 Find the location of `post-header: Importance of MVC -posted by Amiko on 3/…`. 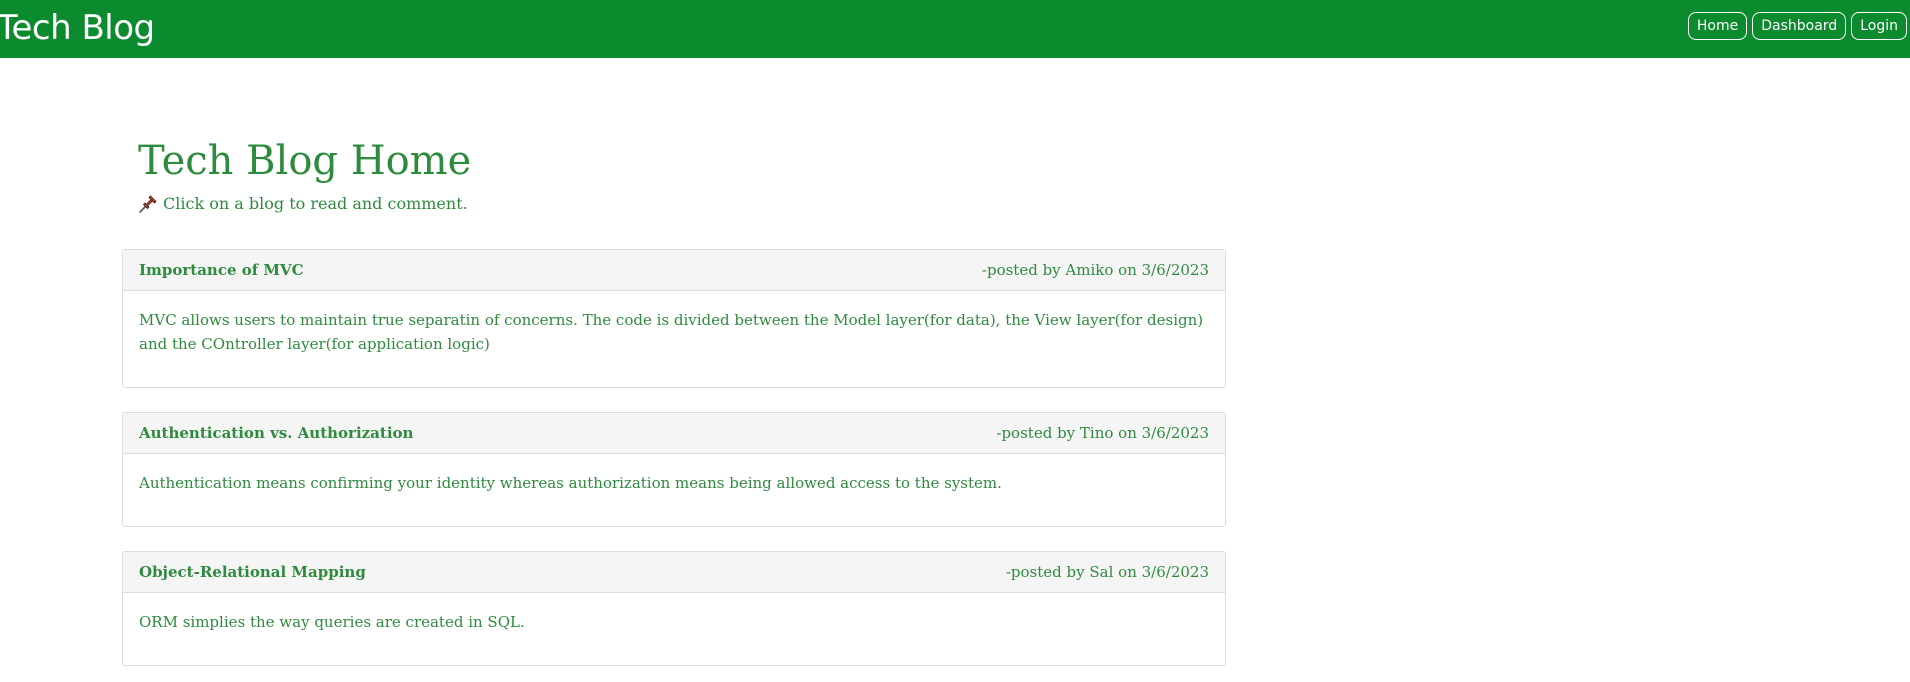

post-header: Importance of MVC -posted by Amiko on 3/… is located at coordinates (674, 270).